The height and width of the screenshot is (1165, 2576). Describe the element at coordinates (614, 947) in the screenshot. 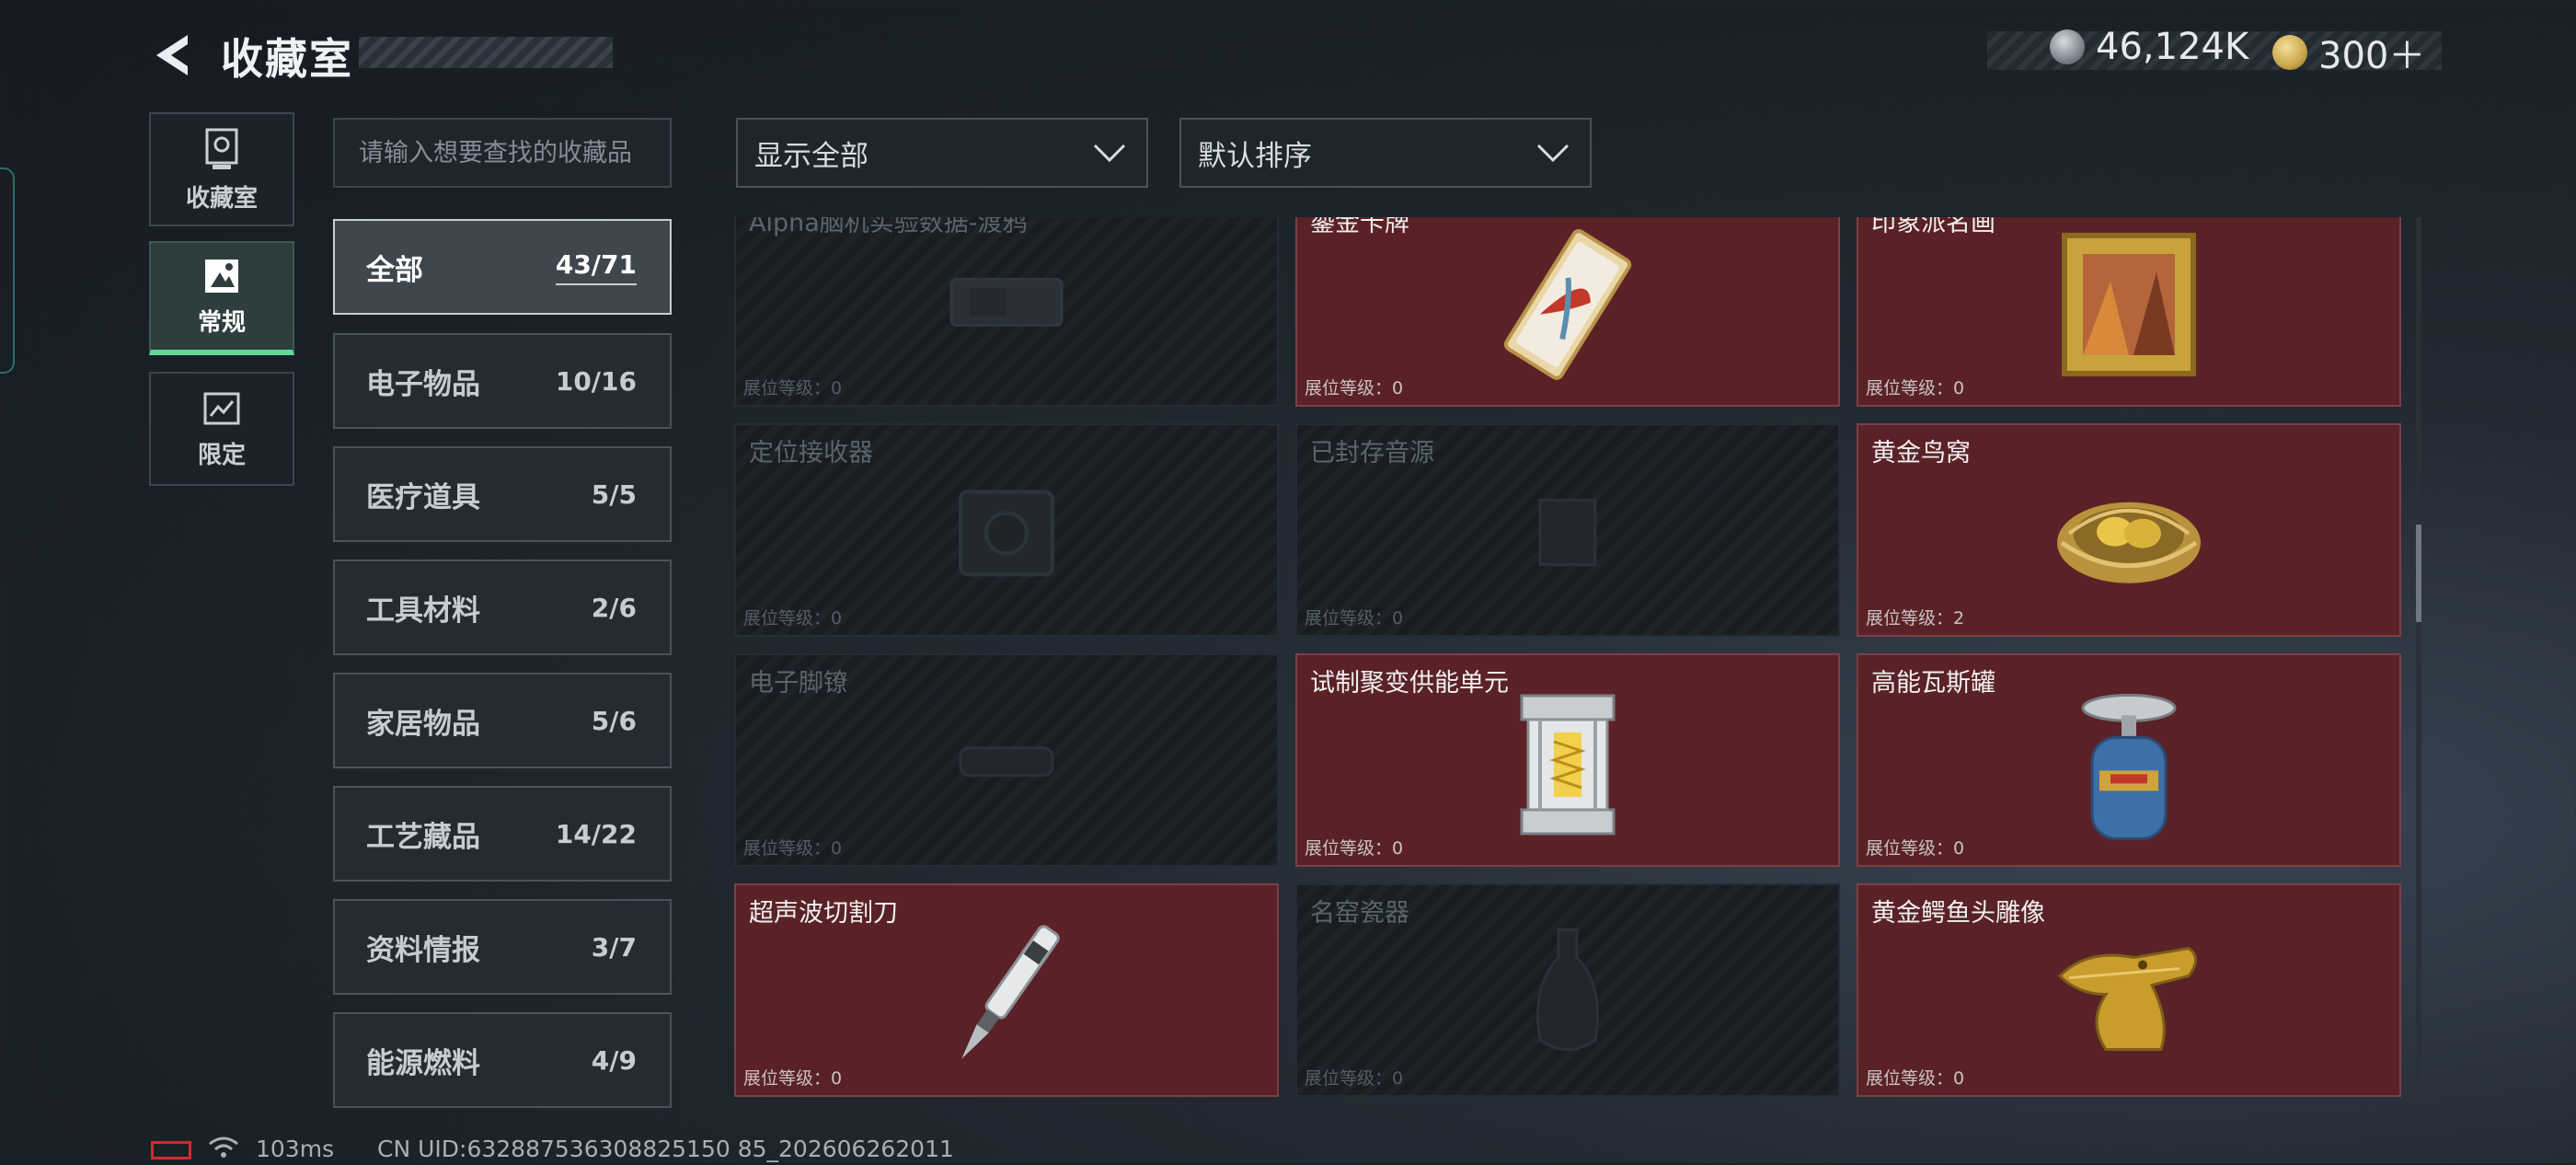

I see `category-count: 3/7` at that location.